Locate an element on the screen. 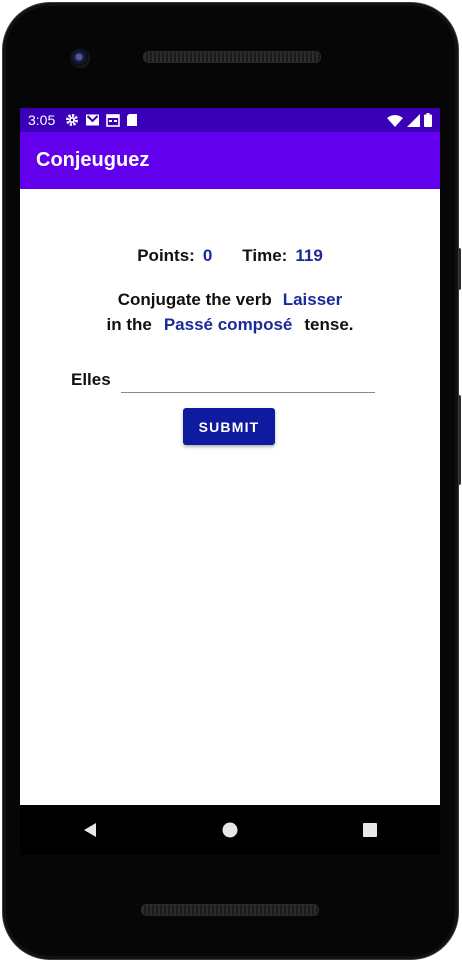 The image size is (462, 962). score-row: Points: 0 Time: 119 is located at coordinates (230, 256).